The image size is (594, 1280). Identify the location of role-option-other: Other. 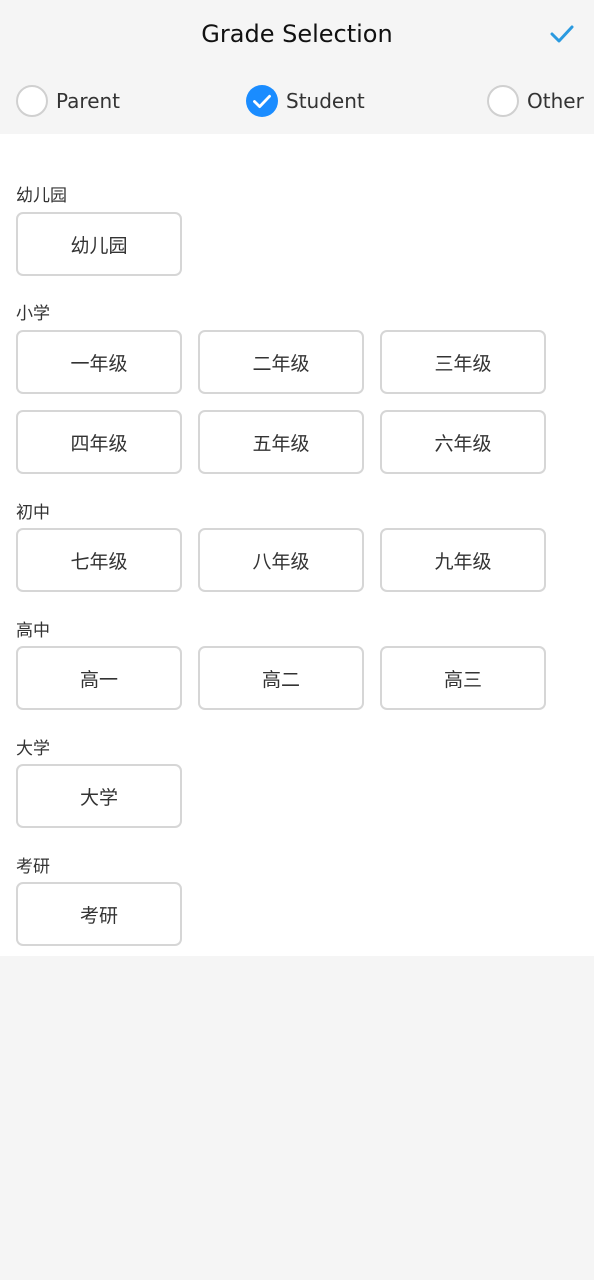
(535, 101).